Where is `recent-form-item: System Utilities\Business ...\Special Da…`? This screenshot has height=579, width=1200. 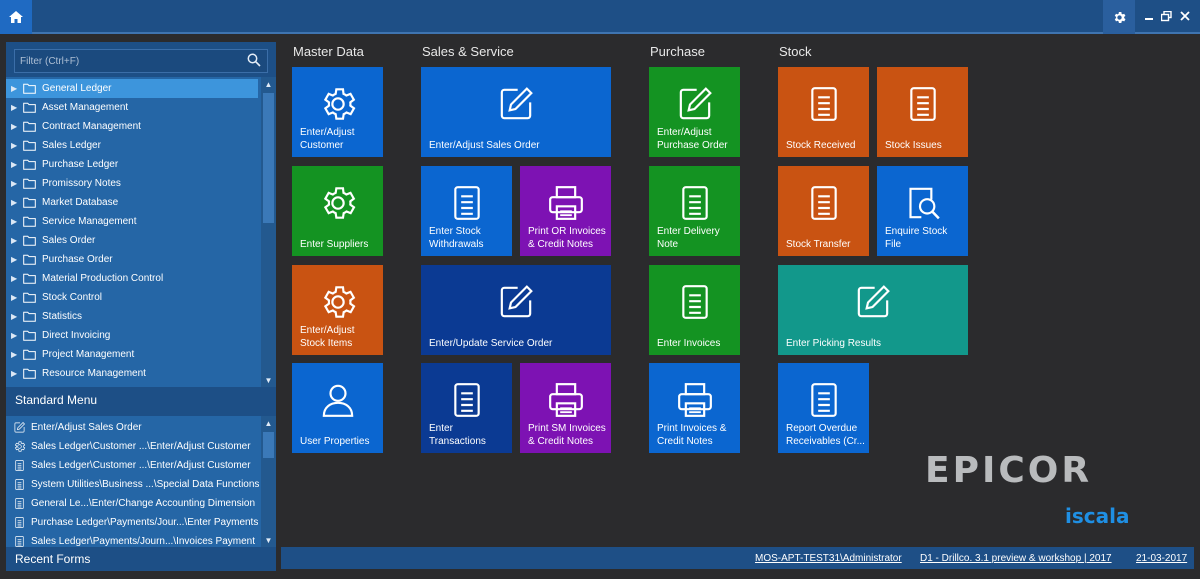 recent-form-item: System Utilities\Business ...\Special Da… is located at coordinates (133, 484).